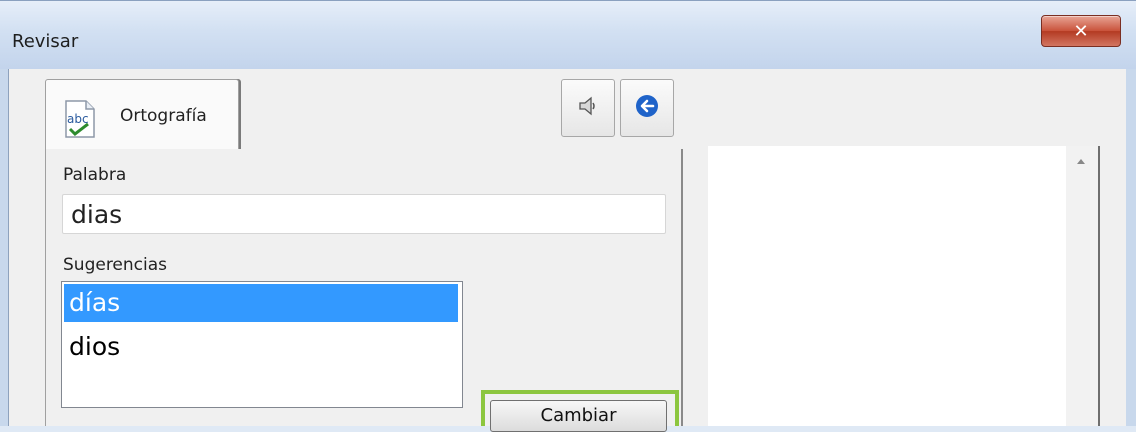 This screenshot has width=1136, height=432. I want to click on vertical-scrollbar, so click(1082, 286).